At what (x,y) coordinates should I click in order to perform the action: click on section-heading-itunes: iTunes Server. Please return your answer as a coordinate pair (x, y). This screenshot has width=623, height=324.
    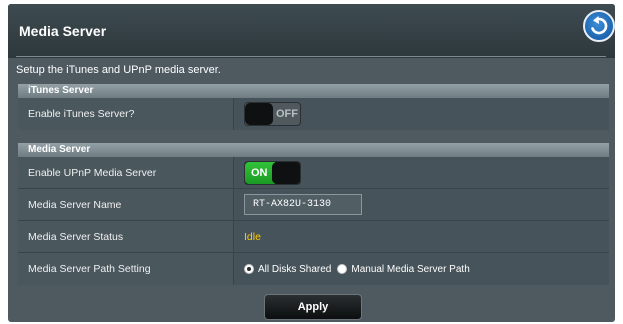
    Looking at the image, I should click on (313, 91).